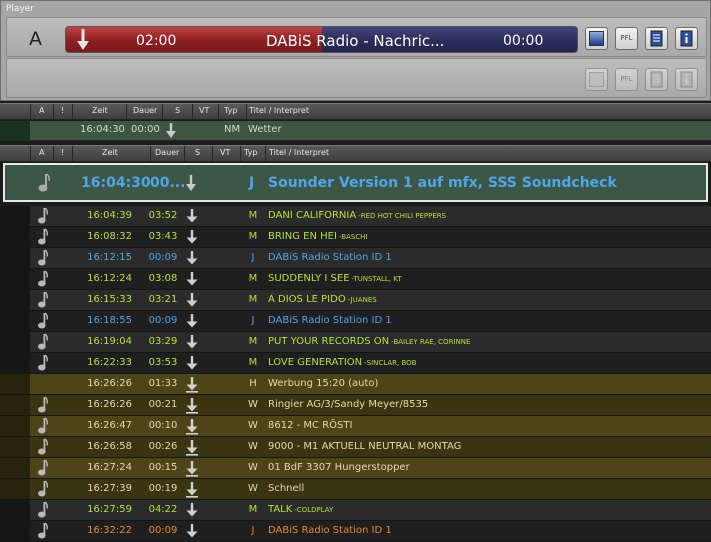 The width and height of the screenshot is (711, 542). I want to click on cue-typ: NM, so click(232, 129).